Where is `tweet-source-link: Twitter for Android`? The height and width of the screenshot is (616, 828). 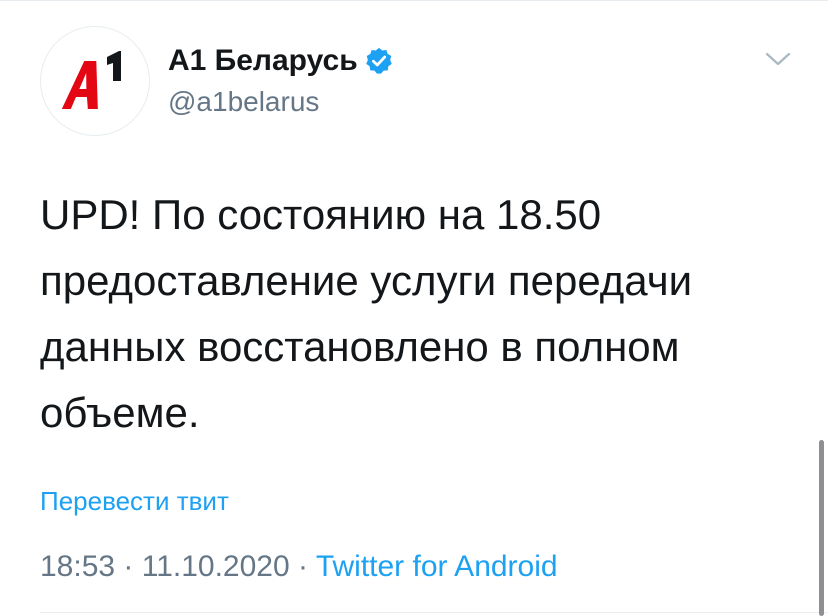 tweet-source-link: Twitter for Android is located at coordinates (437, 566).